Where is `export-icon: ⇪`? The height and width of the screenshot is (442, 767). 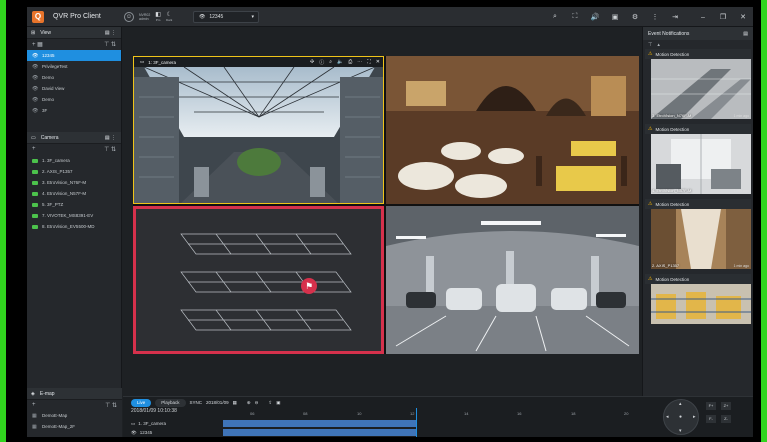 export-icon: ⇪ is located at coordinates (270, 403).